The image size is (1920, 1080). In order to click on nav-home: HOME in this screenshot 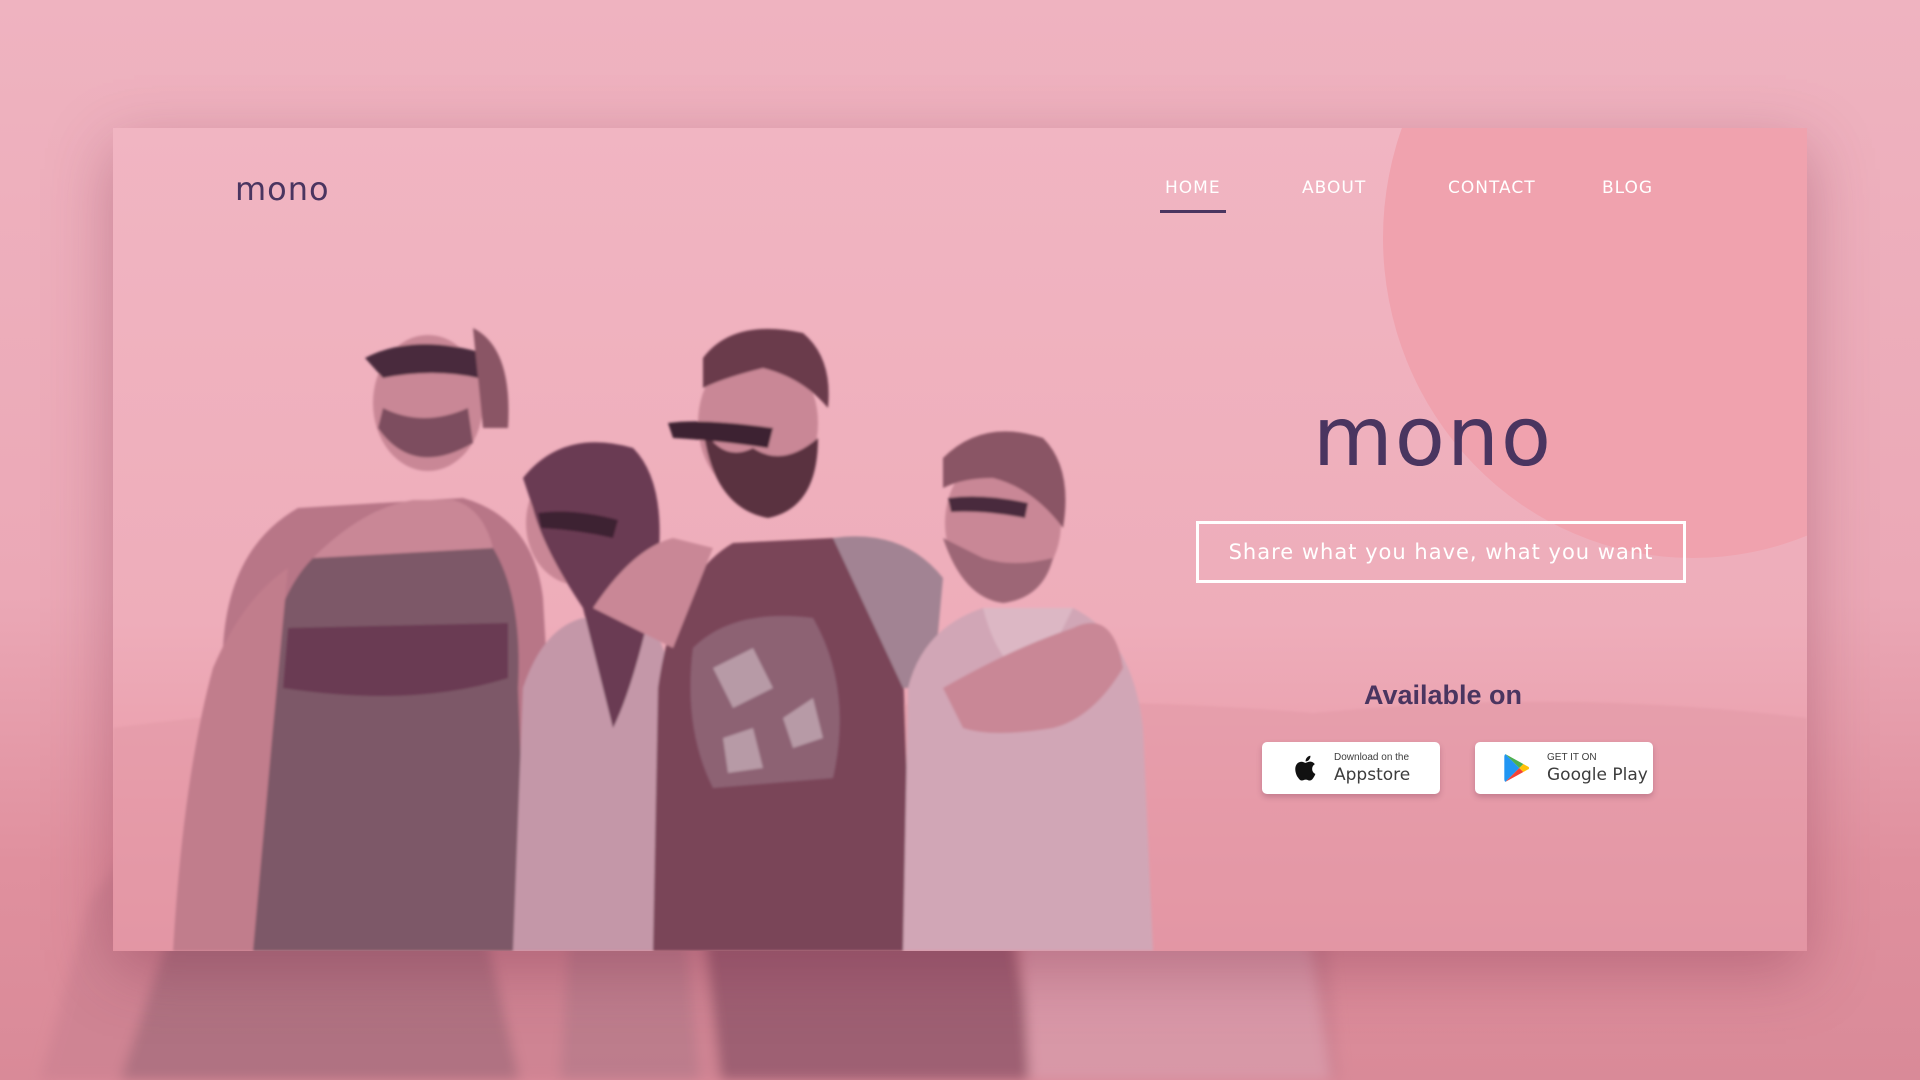, I will do `click(1193, 195)`.